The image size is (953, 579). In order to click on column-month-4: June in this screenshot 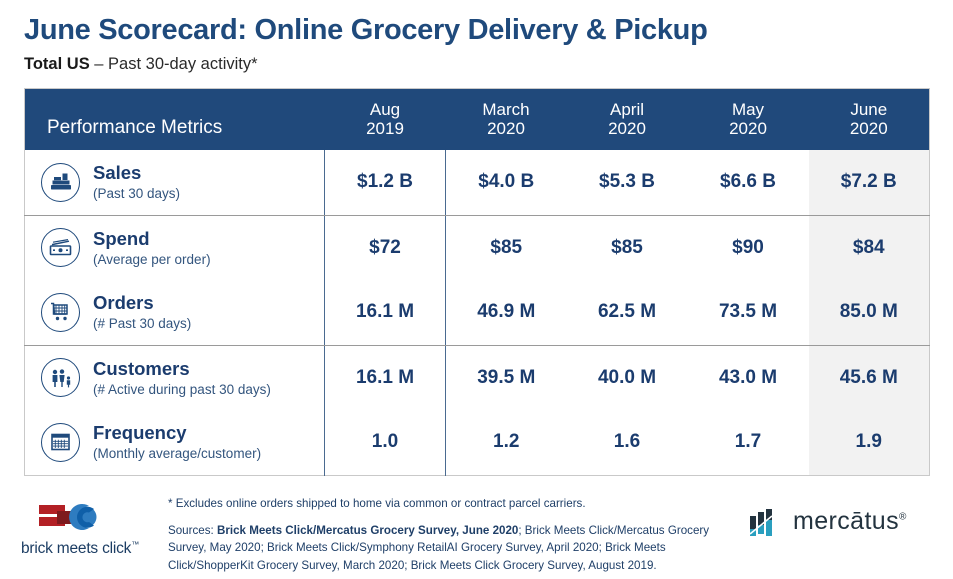, I will do `click(869, 110)`.